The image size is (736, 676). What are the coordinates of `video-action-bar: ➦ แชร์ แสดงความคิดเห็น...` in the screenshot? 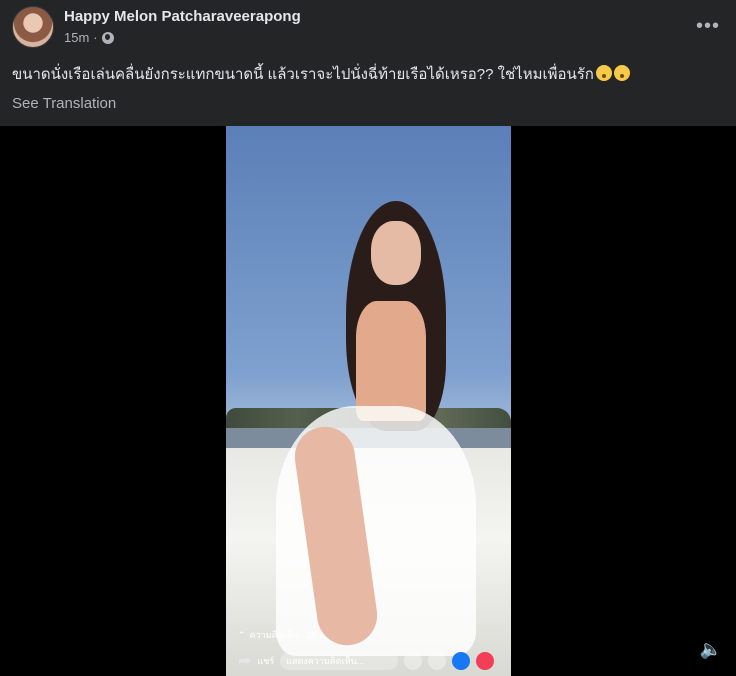 It's located at (373, 661).